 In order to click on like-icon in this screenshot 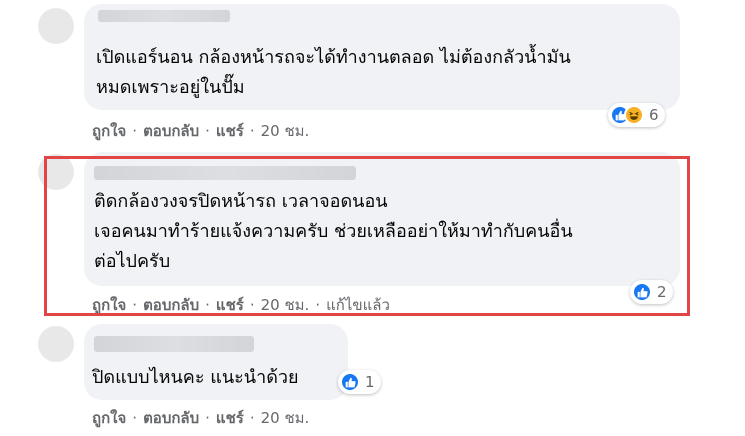, I will do `click(350, 382)`.